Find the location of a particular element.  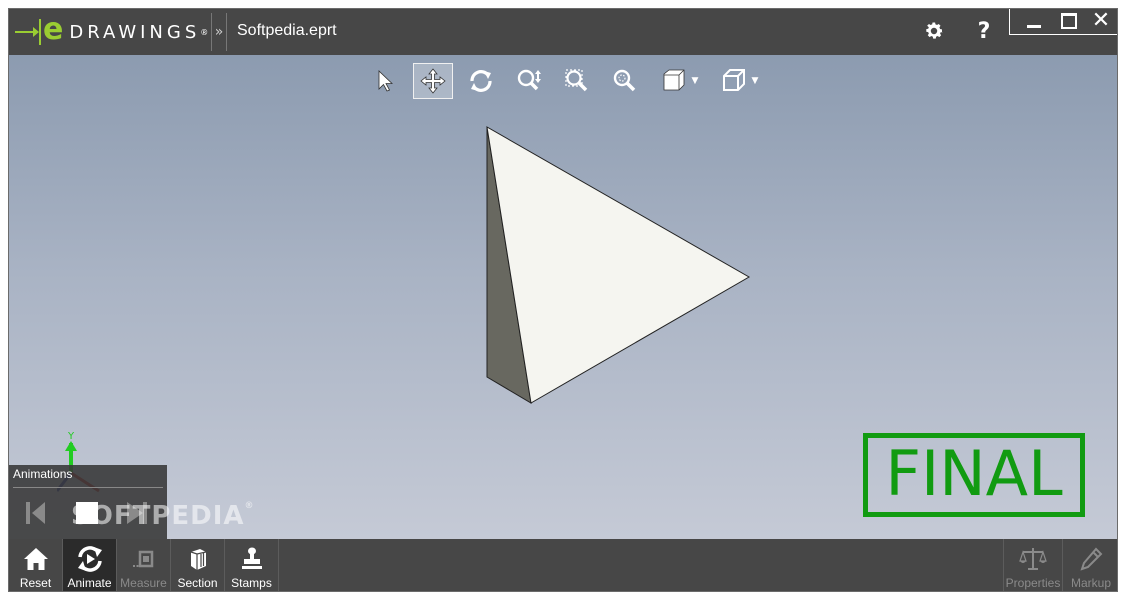

final-stamp: FINAL is located at coordinates (974, 475).